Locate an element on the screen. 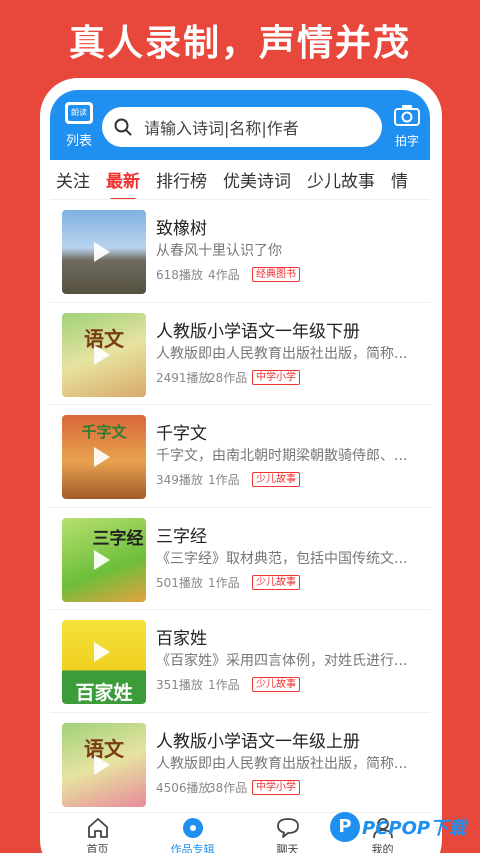  nav-home-label: 首页 is located at coordinates (97, 848).